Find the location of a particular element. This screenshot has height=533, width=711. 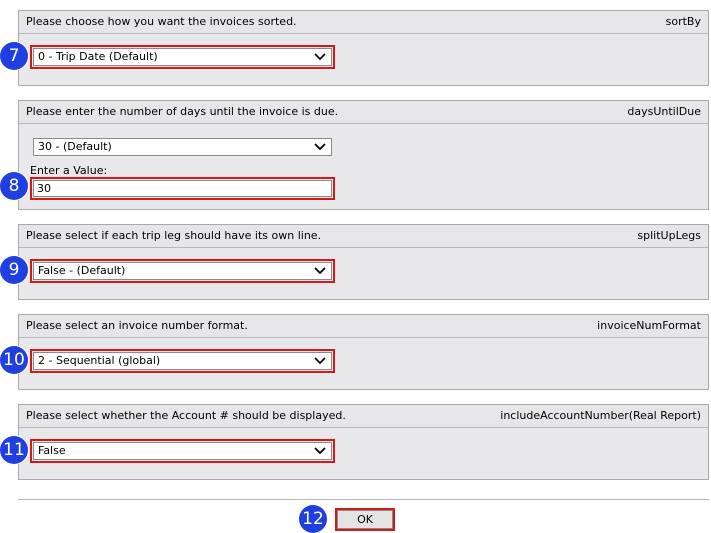

step-badge-7: 7 is located at coordinates (14, 56).